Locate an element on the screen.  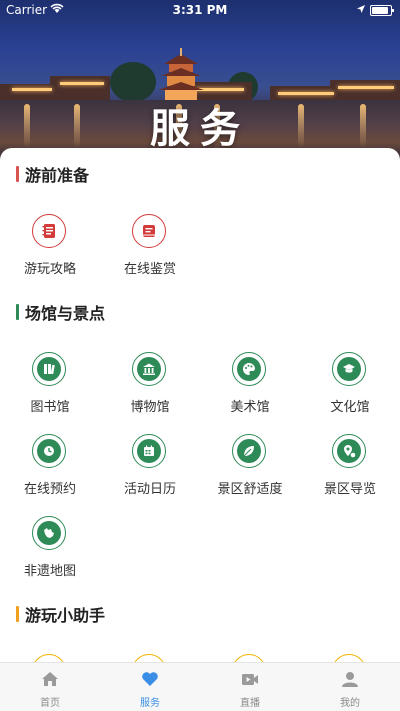
tab-bar: 首页 服务 直播 我的 is located at coordinates (200, 686).